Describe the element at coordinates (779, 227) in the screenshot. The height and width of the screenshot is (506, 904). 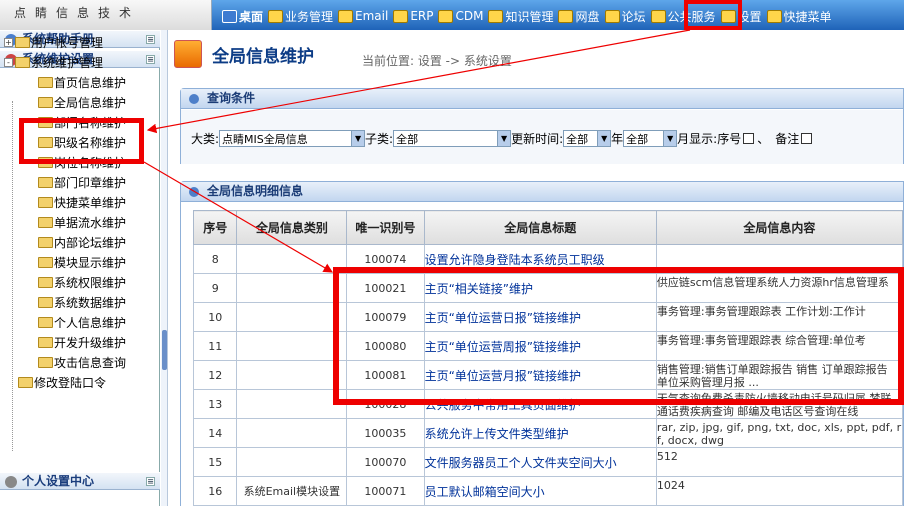
I see `column-header: 全局信息内容` at that location.